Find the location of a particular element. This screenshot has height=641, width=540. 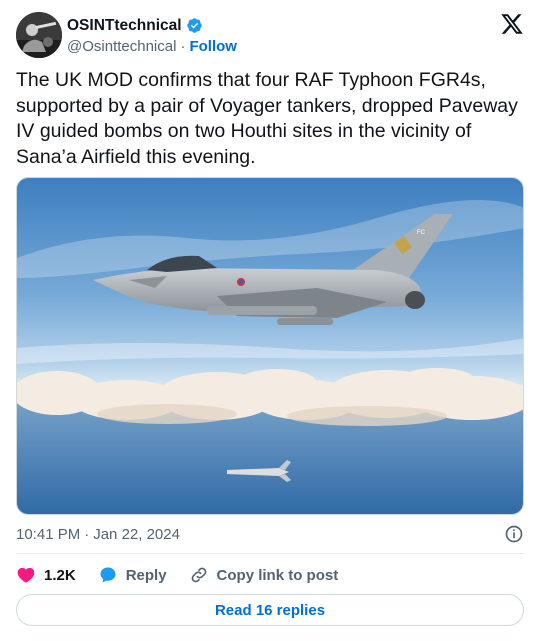

reply-label: Reply is located at coordinates (146, 575).